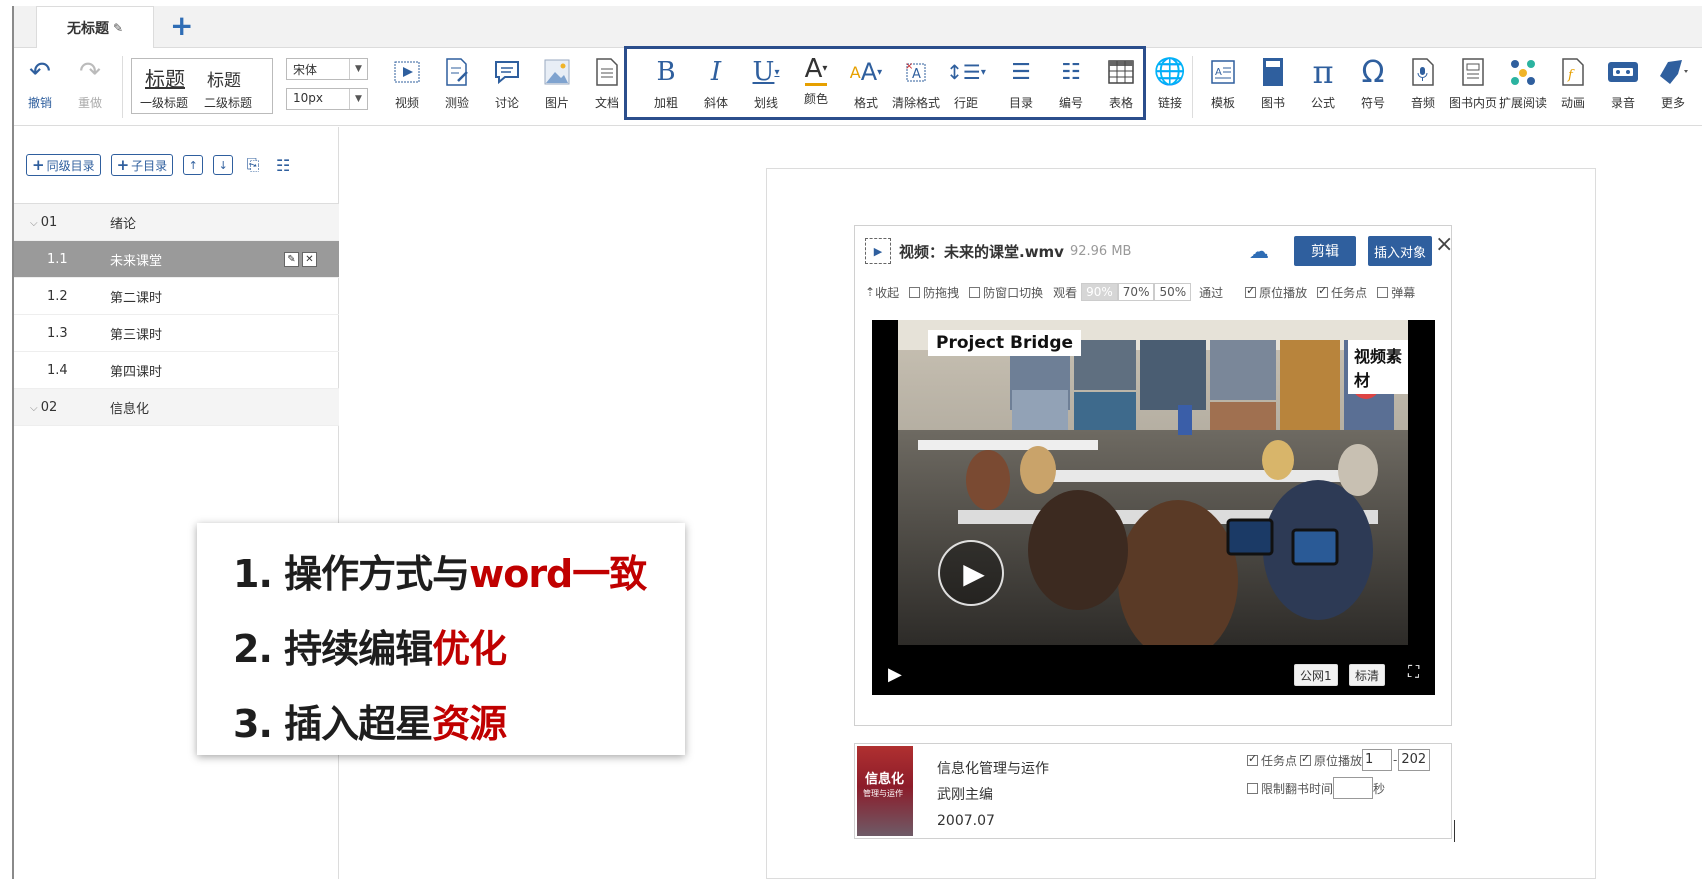 This screenshot has width=1702, height=879. What do you see at coordinates (507, 82) in the screenshot?
I see `discussion-button: 讨论` at bounding box center [507, 82].